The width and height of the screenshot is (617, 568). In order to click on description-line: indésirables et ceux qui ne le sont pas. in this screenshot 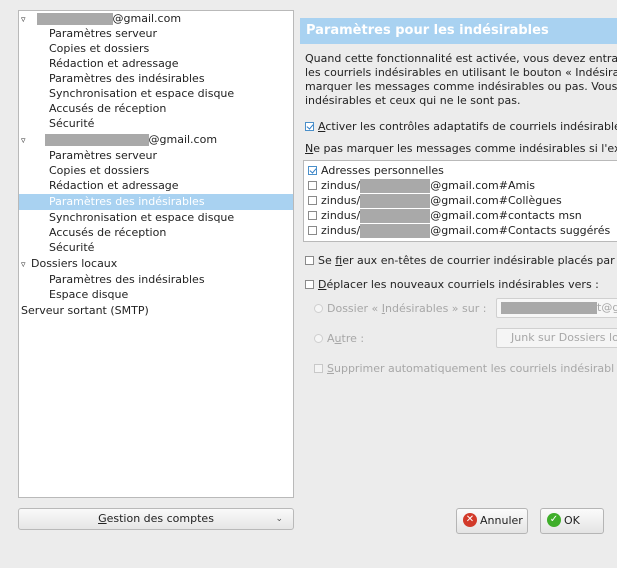, I will do `click(413, 100)`.